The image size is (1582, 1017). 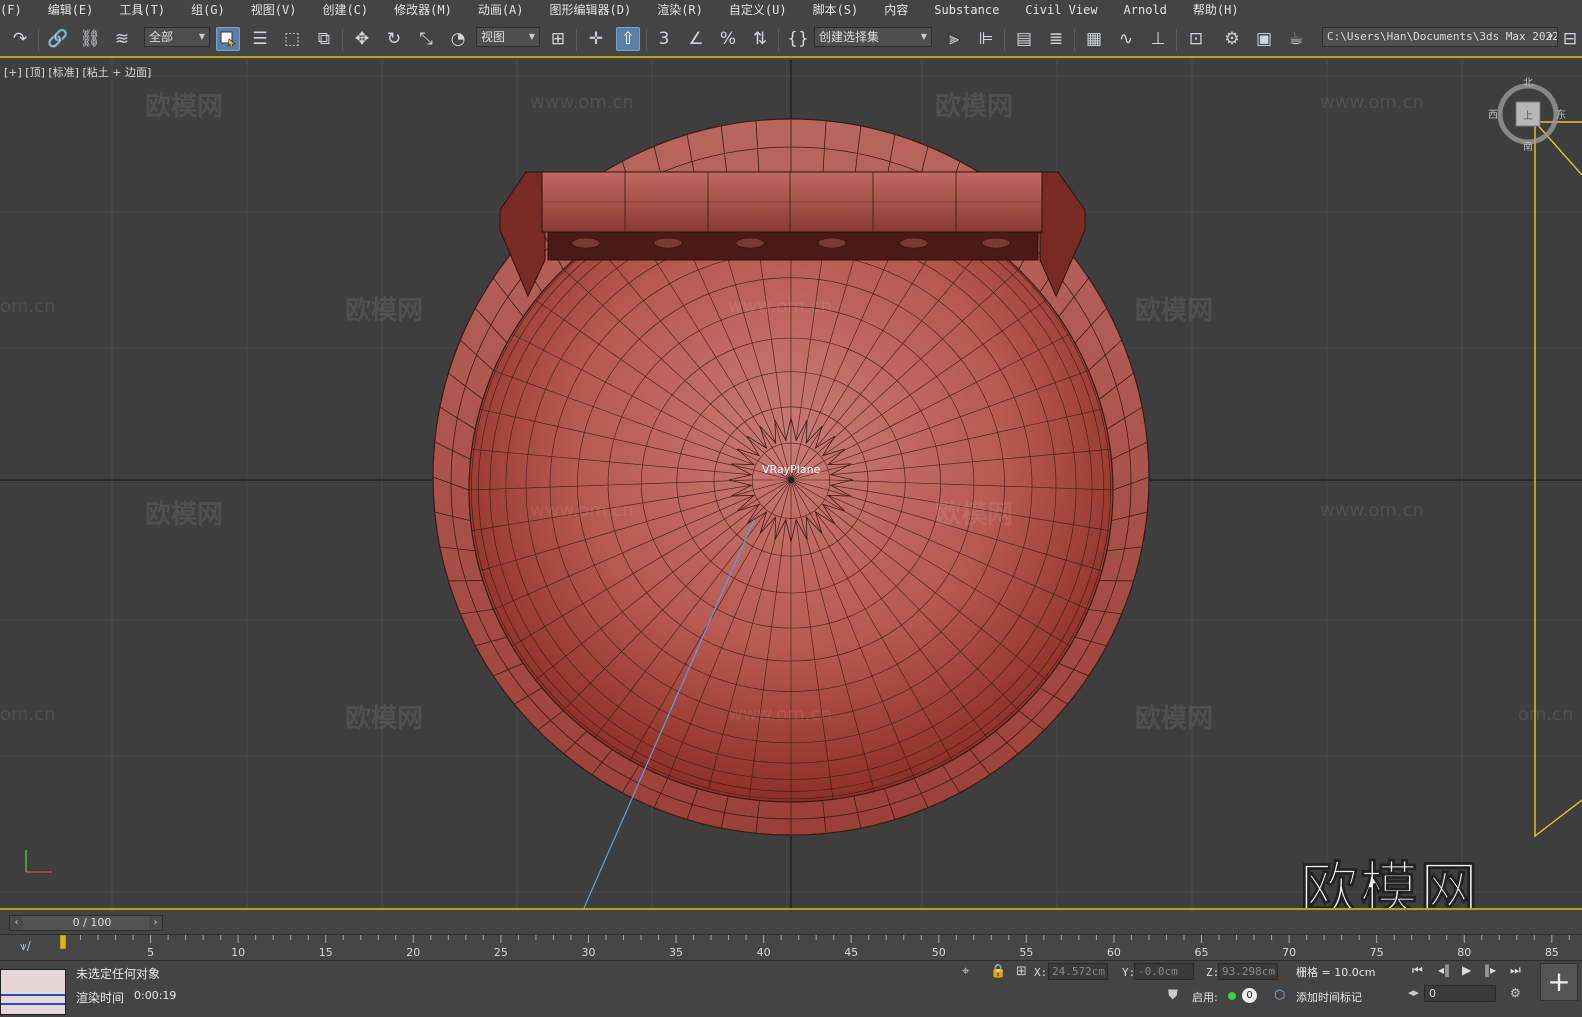 I want to click on selection-filter-dropdown: 全部 ▼, so click(x=177, y=37).